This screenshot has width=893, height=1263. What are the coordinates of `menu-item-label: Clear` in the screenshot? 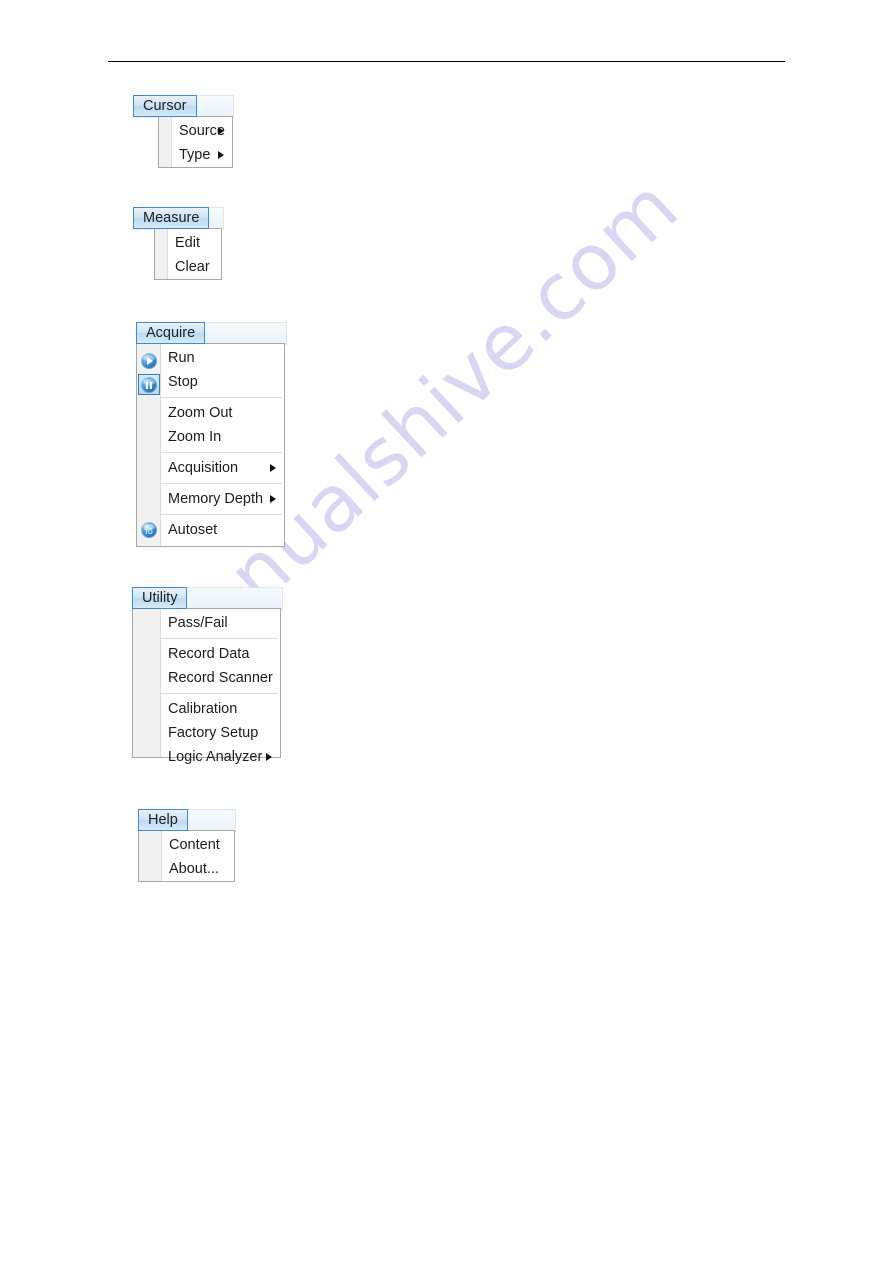 It's located at (192, 267).